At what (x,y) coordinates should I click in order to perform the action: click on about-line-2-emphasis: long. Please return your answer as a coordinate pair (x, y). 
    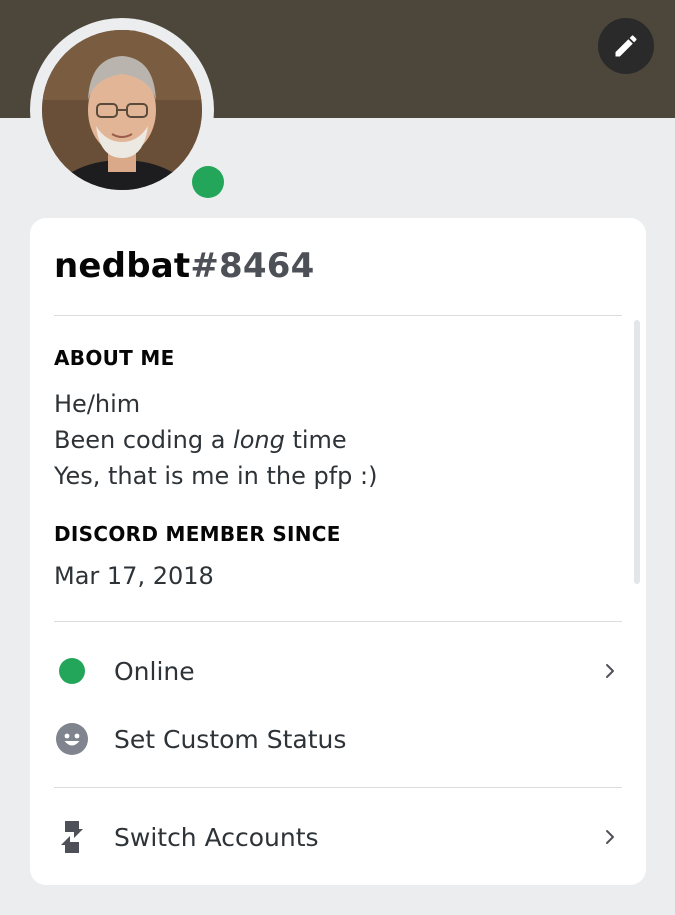
    Looking at the image, I should click on (259, 440).